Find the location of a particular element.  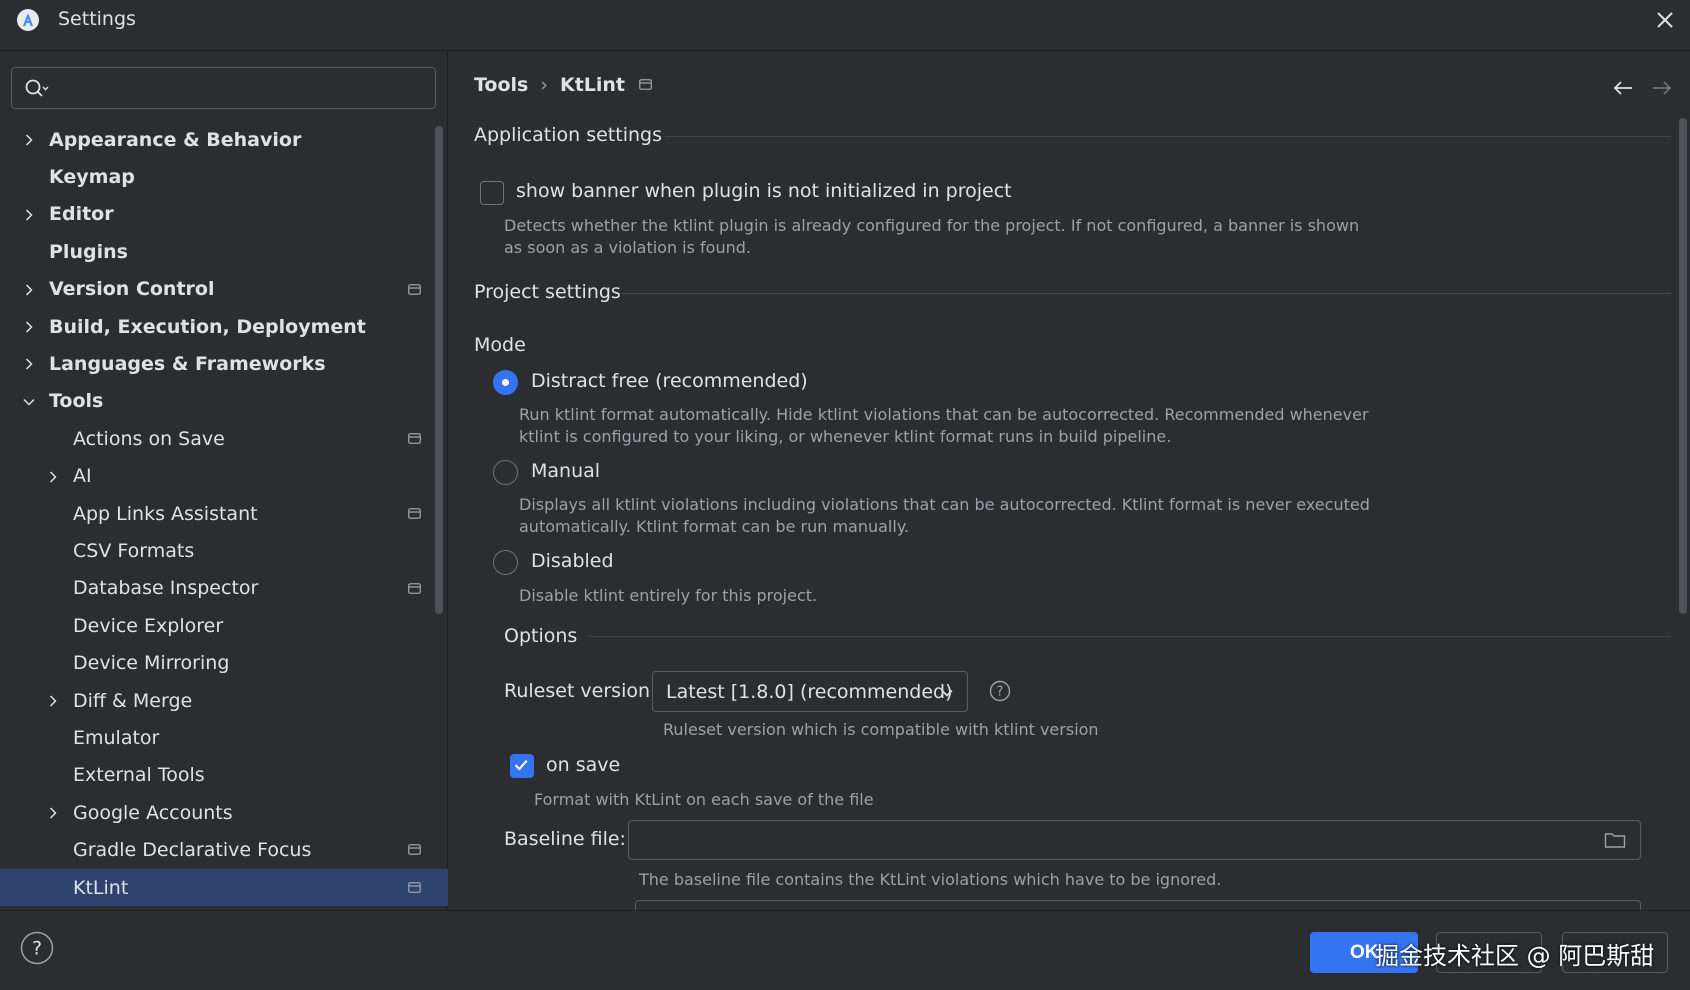

project-settings-title: Project settings is located at coordinates (547, 292).